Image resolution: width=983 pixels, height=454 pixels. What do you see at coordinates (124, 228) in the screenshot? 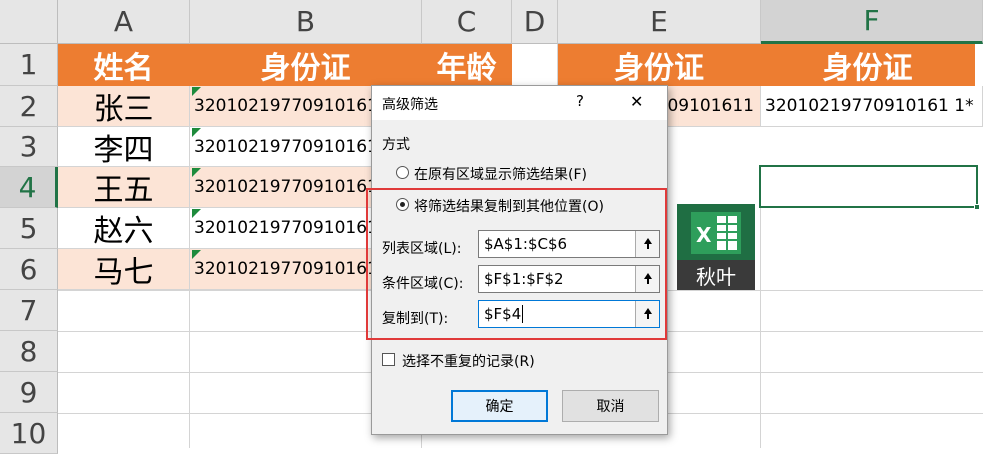
I see `cell-a5: 赵六` at bounding box center [124, 228].